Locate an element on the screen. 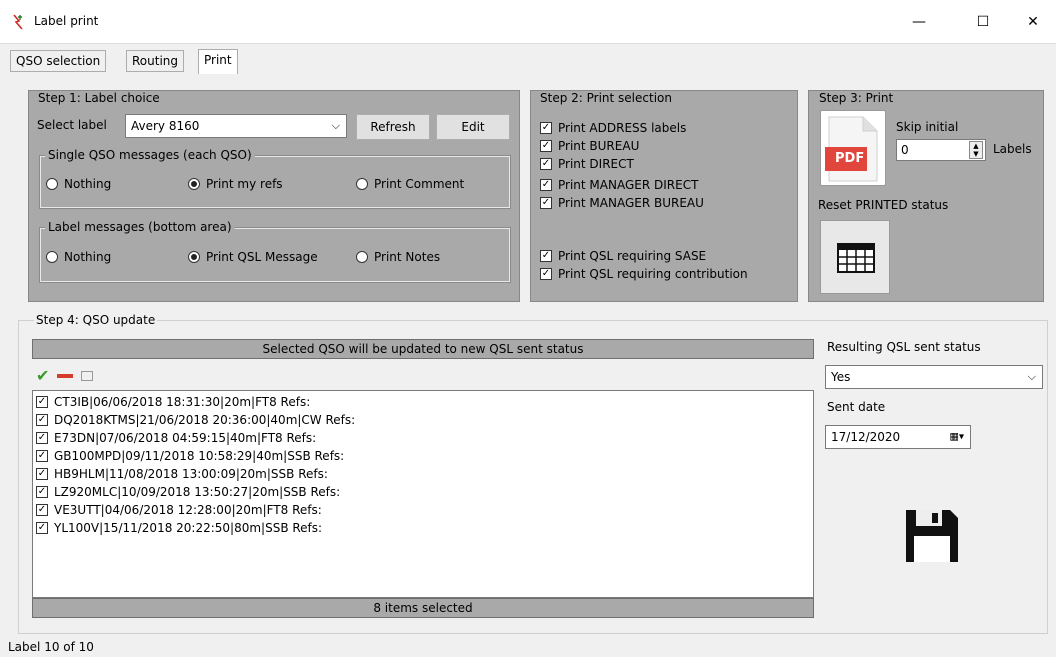 This screenshot has width=1056, height=657. print-address-labels-checkbox: ✓ Print ADDRESS labels is located at coordinates (613, 128).